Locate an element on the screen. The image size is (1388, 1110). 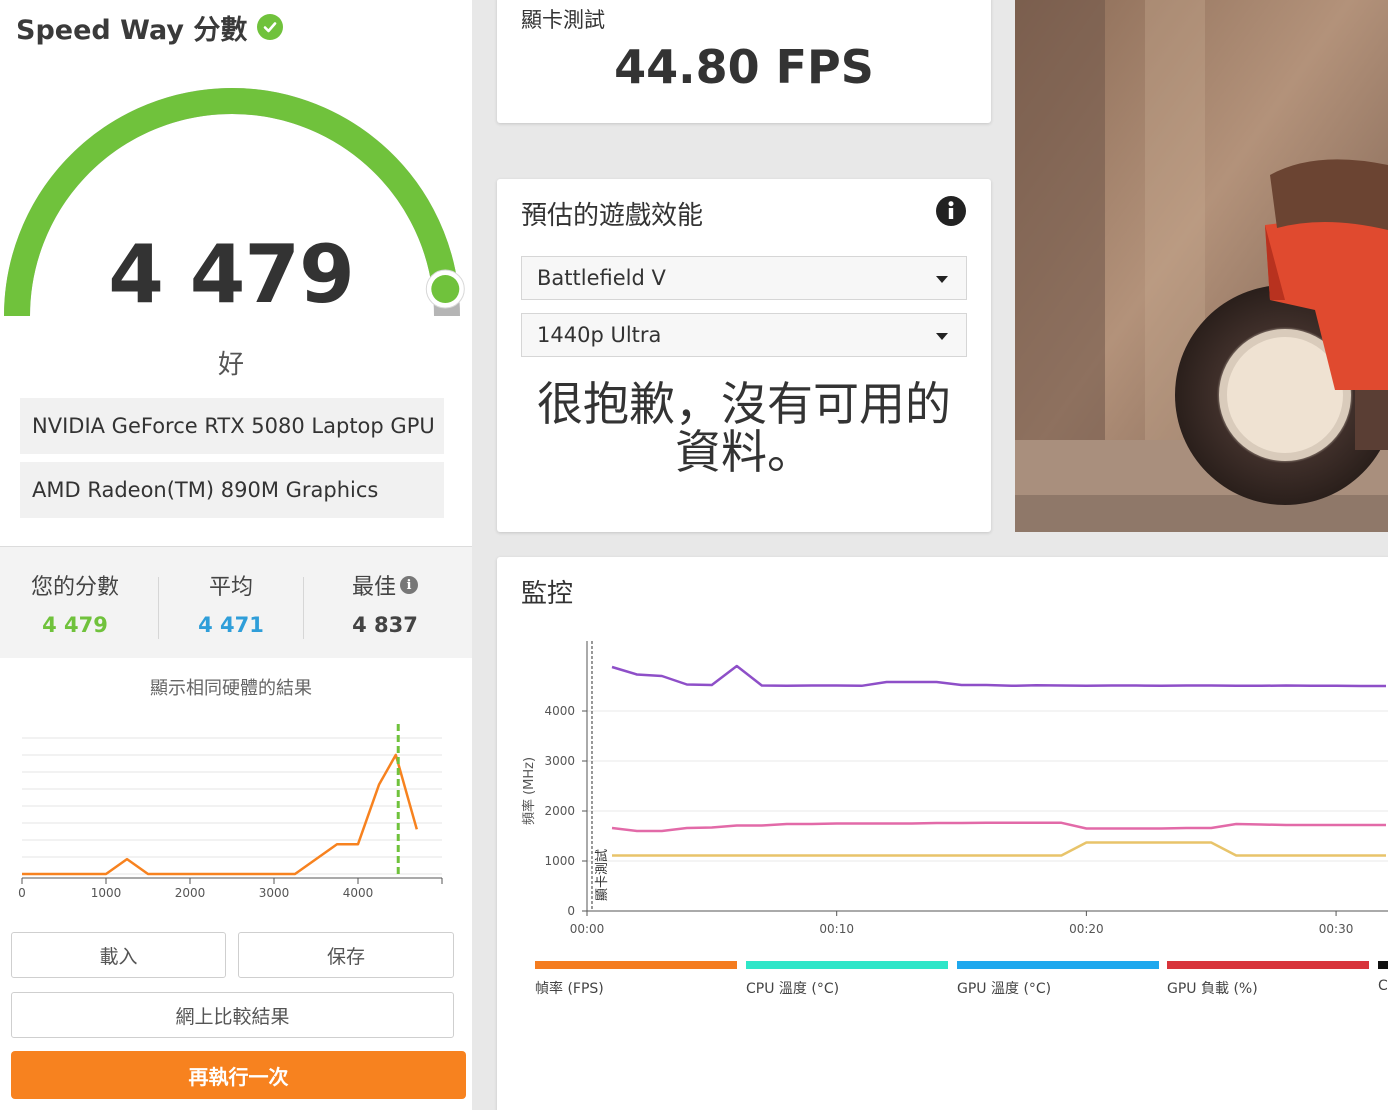
score-histogram: 0 1000 2000 3000 4000 is located at coordinates (230, 812).